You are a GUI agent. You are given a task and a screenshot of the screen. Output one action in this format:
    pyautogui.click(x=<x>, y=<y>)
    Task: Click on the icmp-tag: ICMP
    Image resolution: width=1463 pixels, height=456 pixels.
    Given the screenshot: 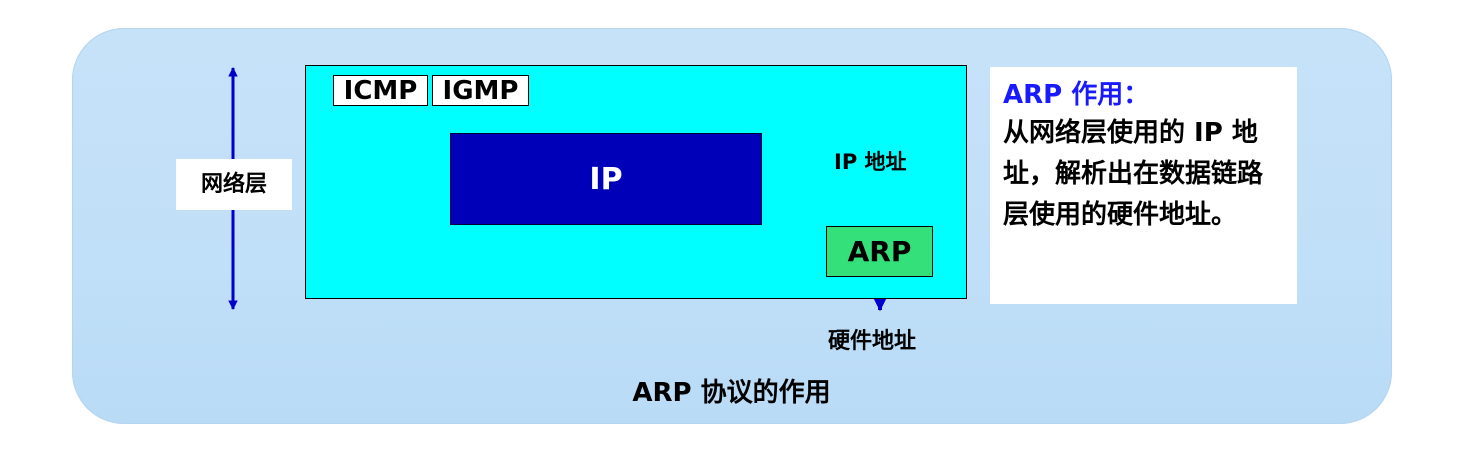 What is the action you would take?
    pyautogui.click(x=380, y=90)
    